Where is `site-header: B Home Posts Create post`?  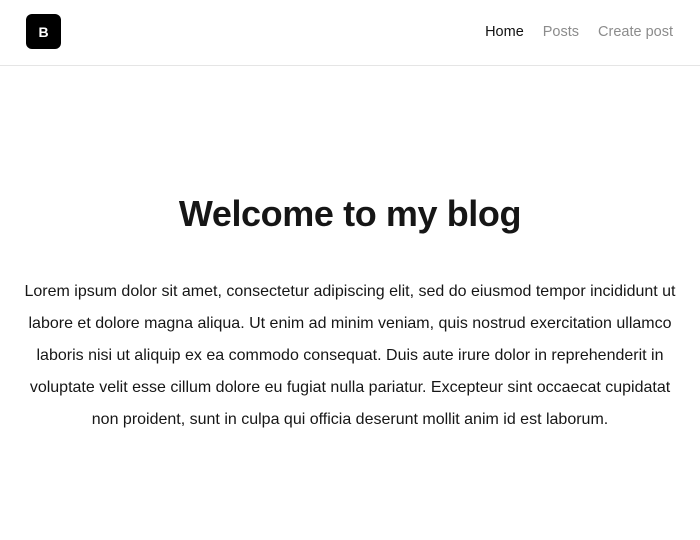
site-header: B Home Posts Create post is located at coordinates (350, 33).